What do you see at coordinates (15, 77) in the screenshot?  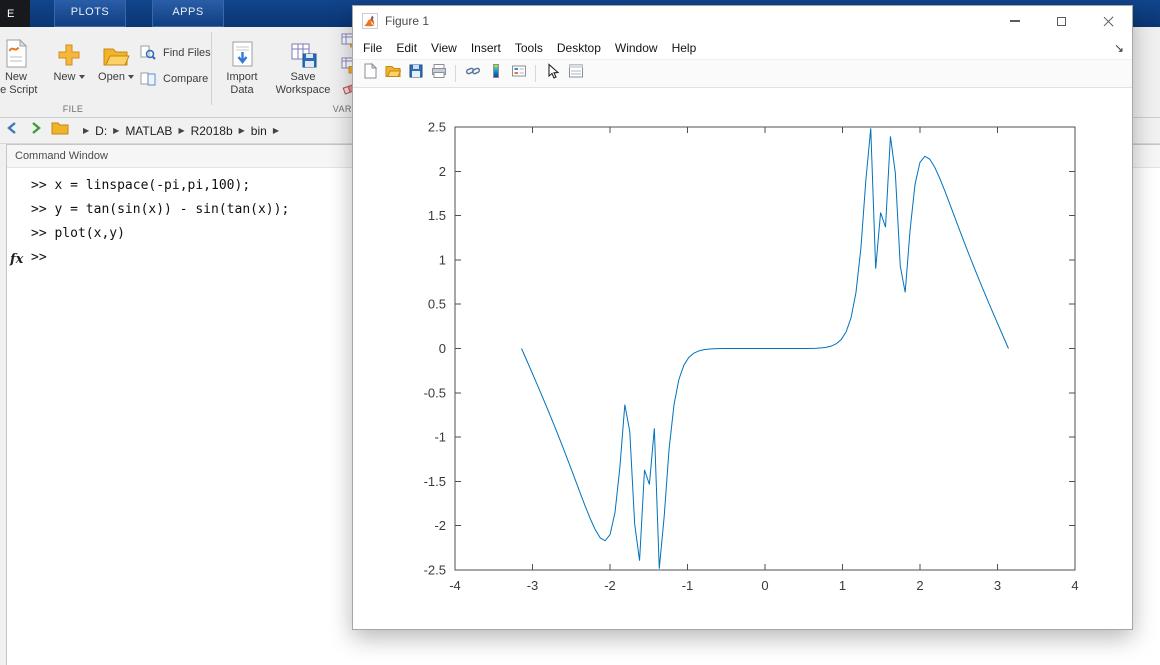 I see `new-live-script-label-1: New` at bounding box center [15, 77].